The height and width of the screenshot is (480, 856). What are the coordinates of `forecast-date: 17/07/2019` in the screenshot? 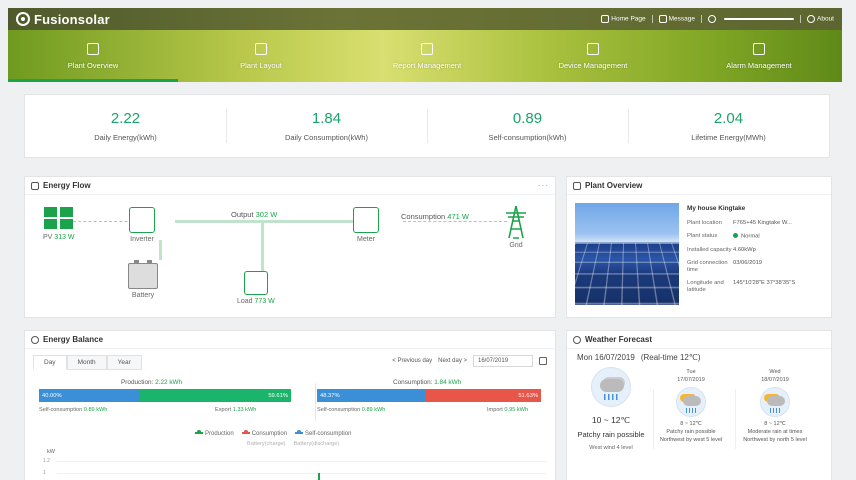 It's located at (691, 380).